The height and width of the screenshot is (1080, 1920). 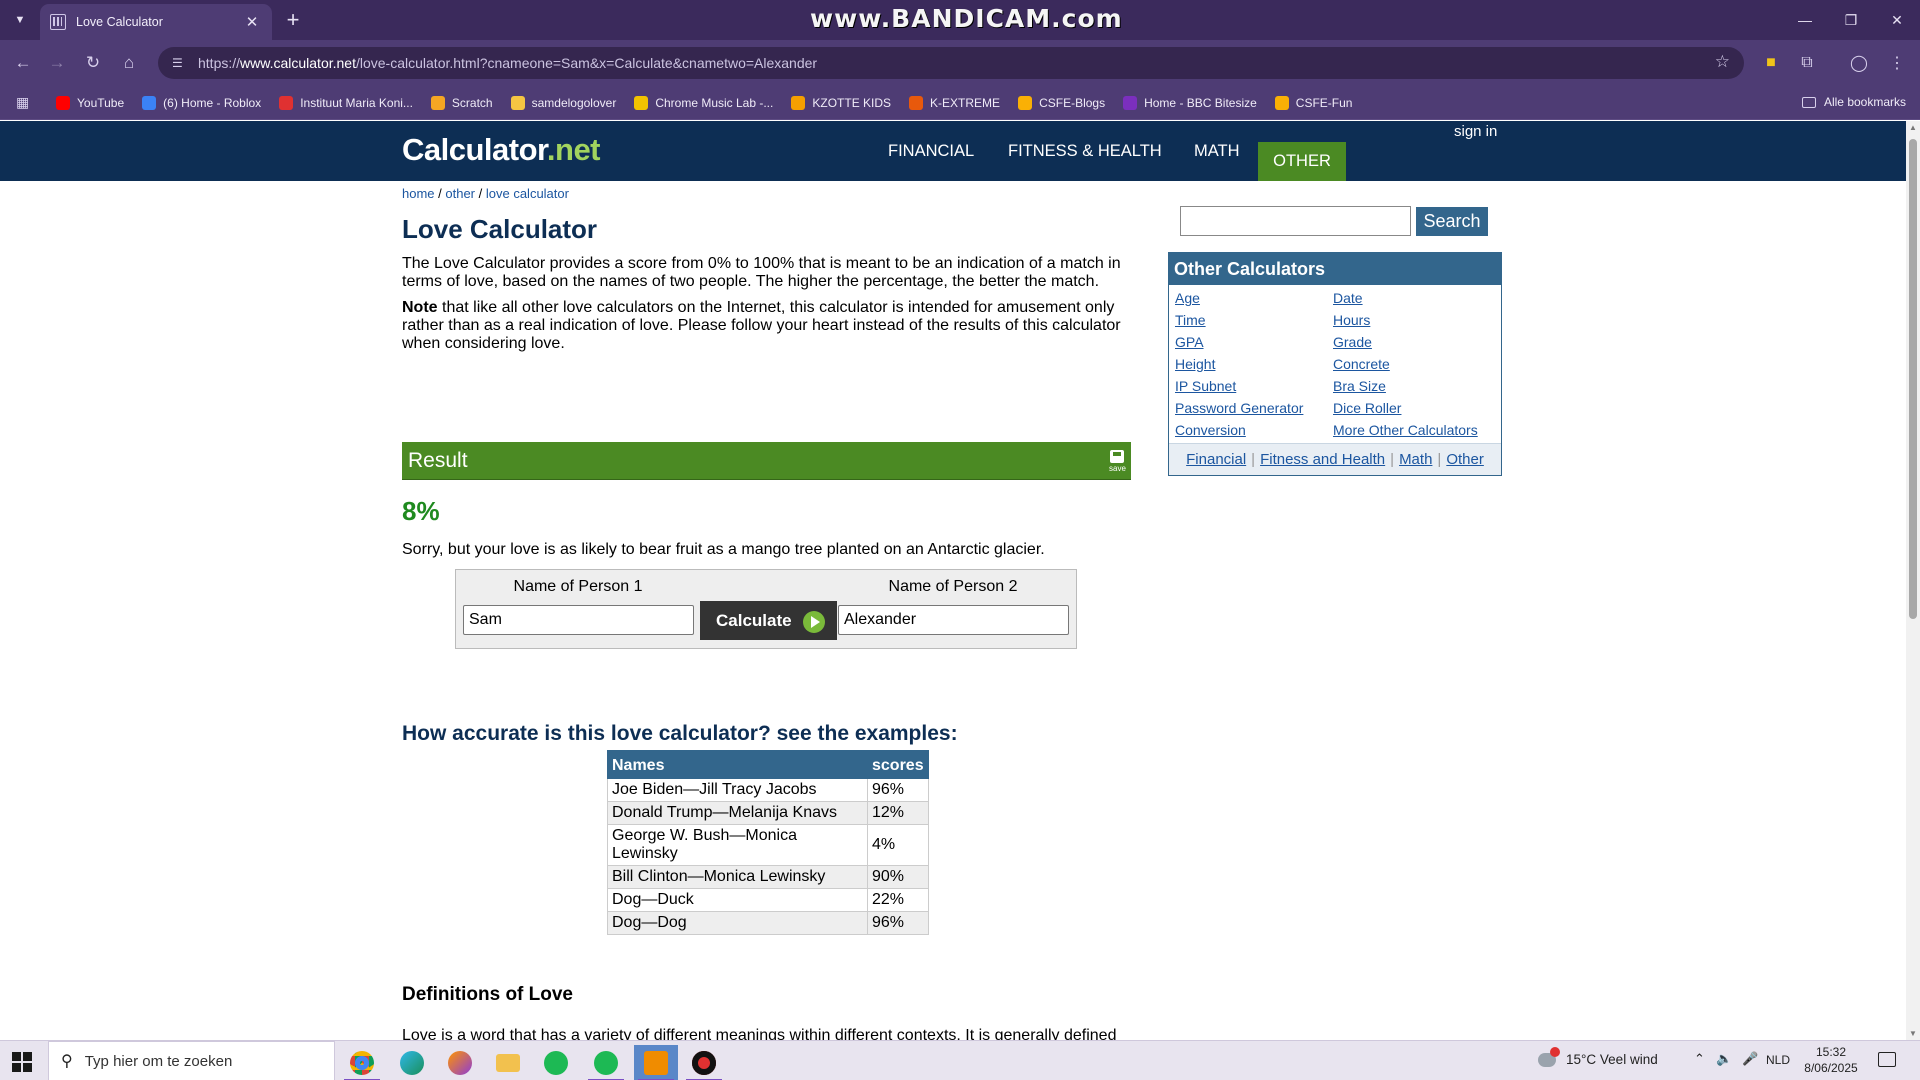 I want to click on language-indicator: NLD, so click(x=1778, y=1060).